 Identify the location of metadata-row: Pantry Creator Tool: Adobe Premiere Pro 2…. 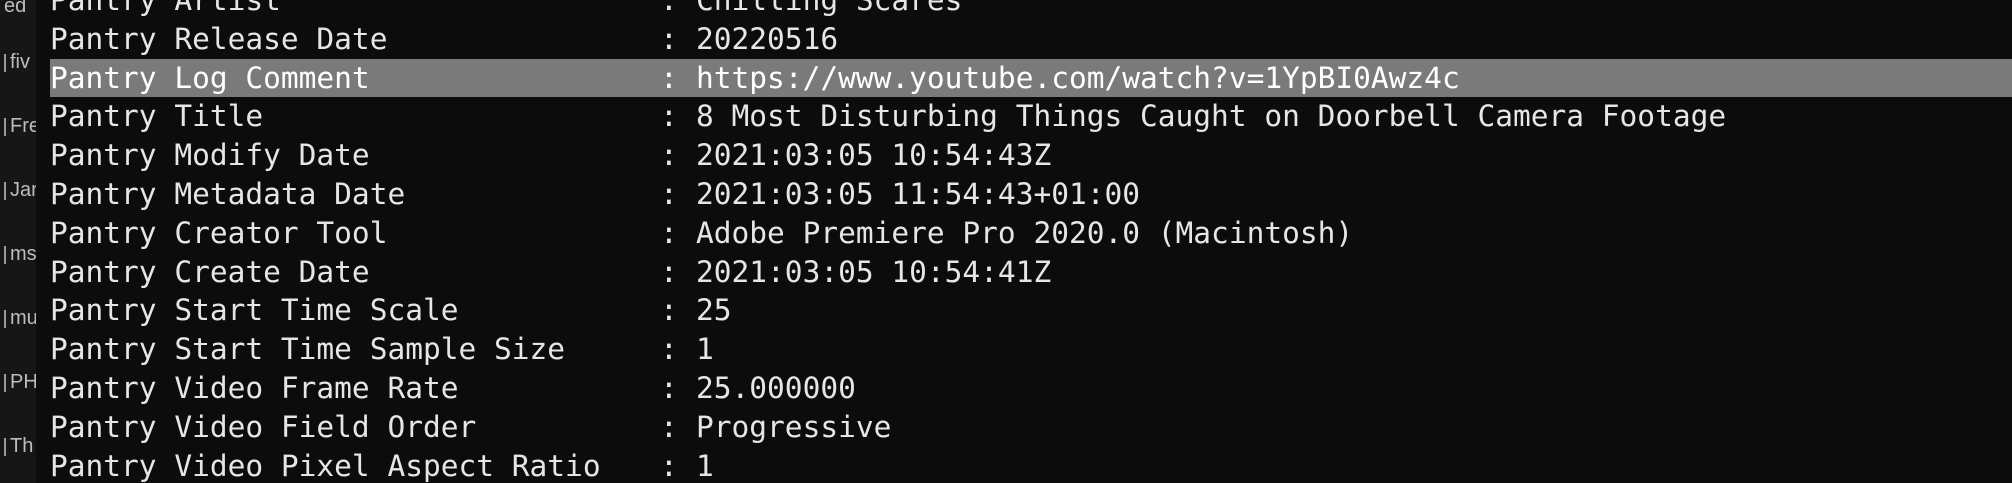
(1031, 233).